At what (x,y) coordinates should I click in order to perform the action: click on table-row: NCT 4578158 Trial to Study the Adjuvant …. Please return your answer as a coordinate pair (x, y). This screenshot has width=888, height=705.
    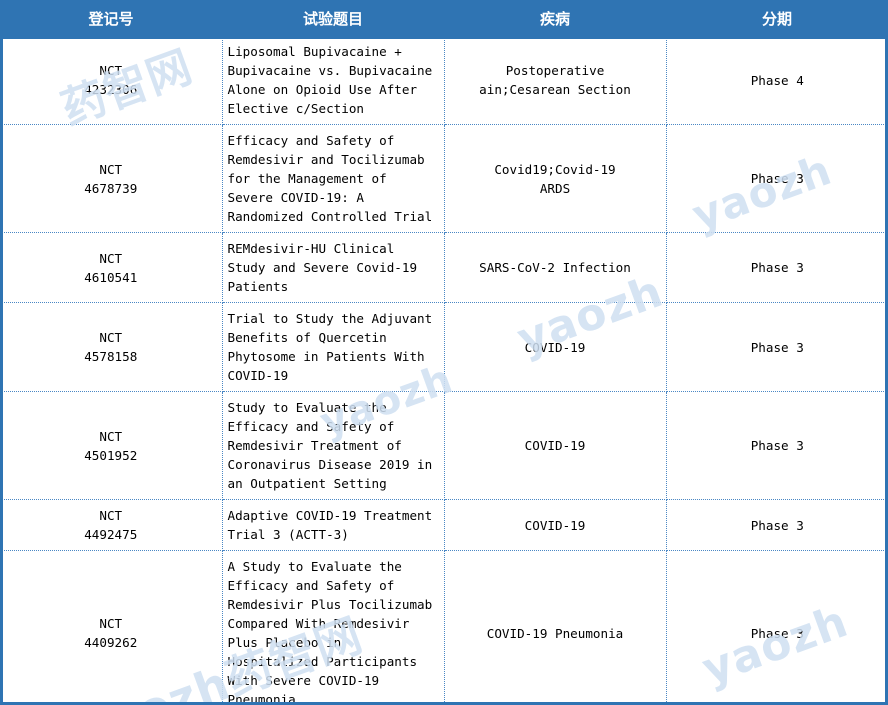
    Looking at the image, I should click on (444, 347).